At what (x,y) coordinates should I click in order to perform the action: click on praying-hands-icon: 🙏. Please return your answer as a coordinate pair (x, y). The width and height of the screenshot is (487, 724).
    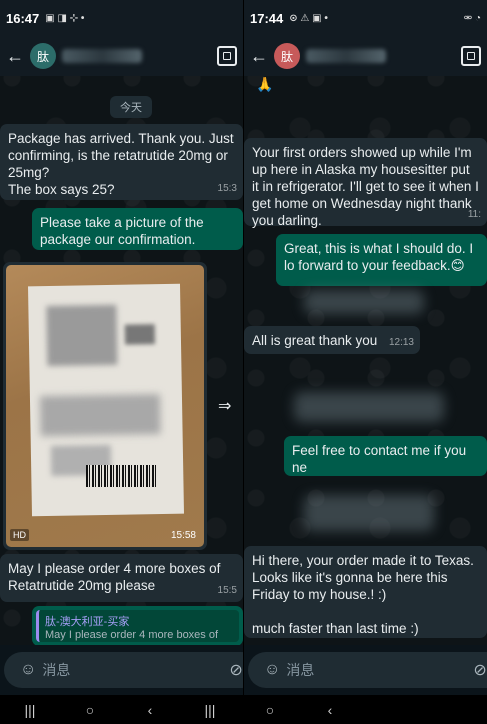
    Looking at the image, I should click on (265, 84).